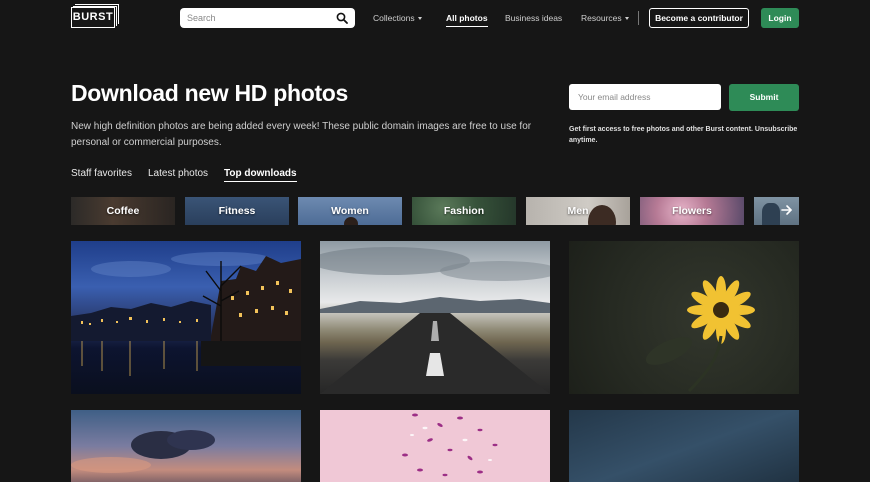 The height and width of the screenshot is (482, 870). What do you see at coordinates (143, 451) in the screenshot?
I see `photo-sunset-clouds-art` at bounding box center [143, 451].